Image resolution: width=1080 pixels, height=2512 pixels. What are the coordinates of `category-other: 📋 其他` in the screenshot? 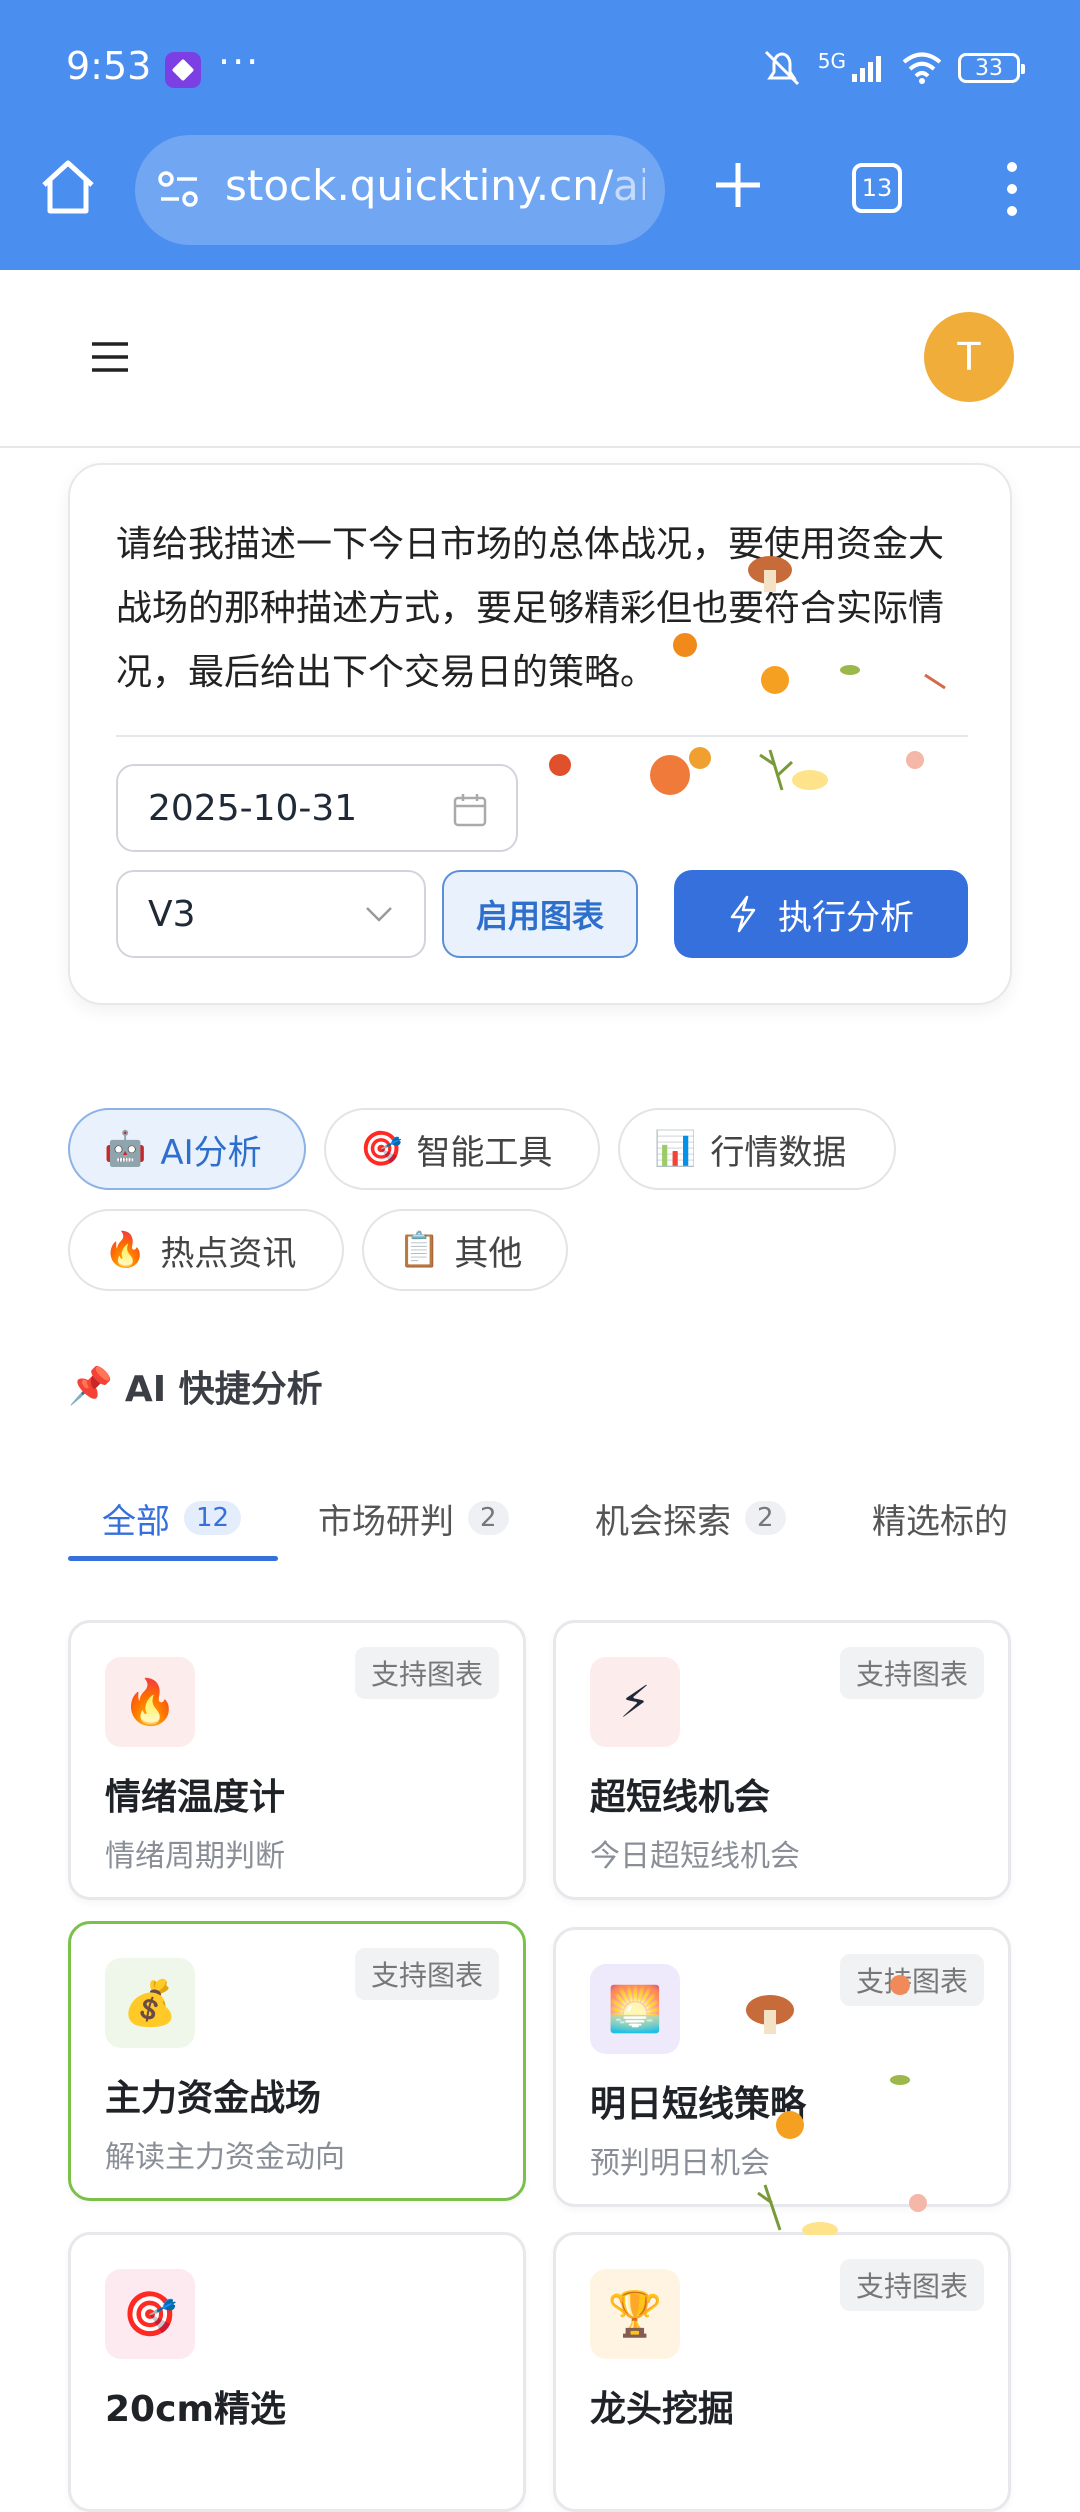 It's located at (465, 1250).